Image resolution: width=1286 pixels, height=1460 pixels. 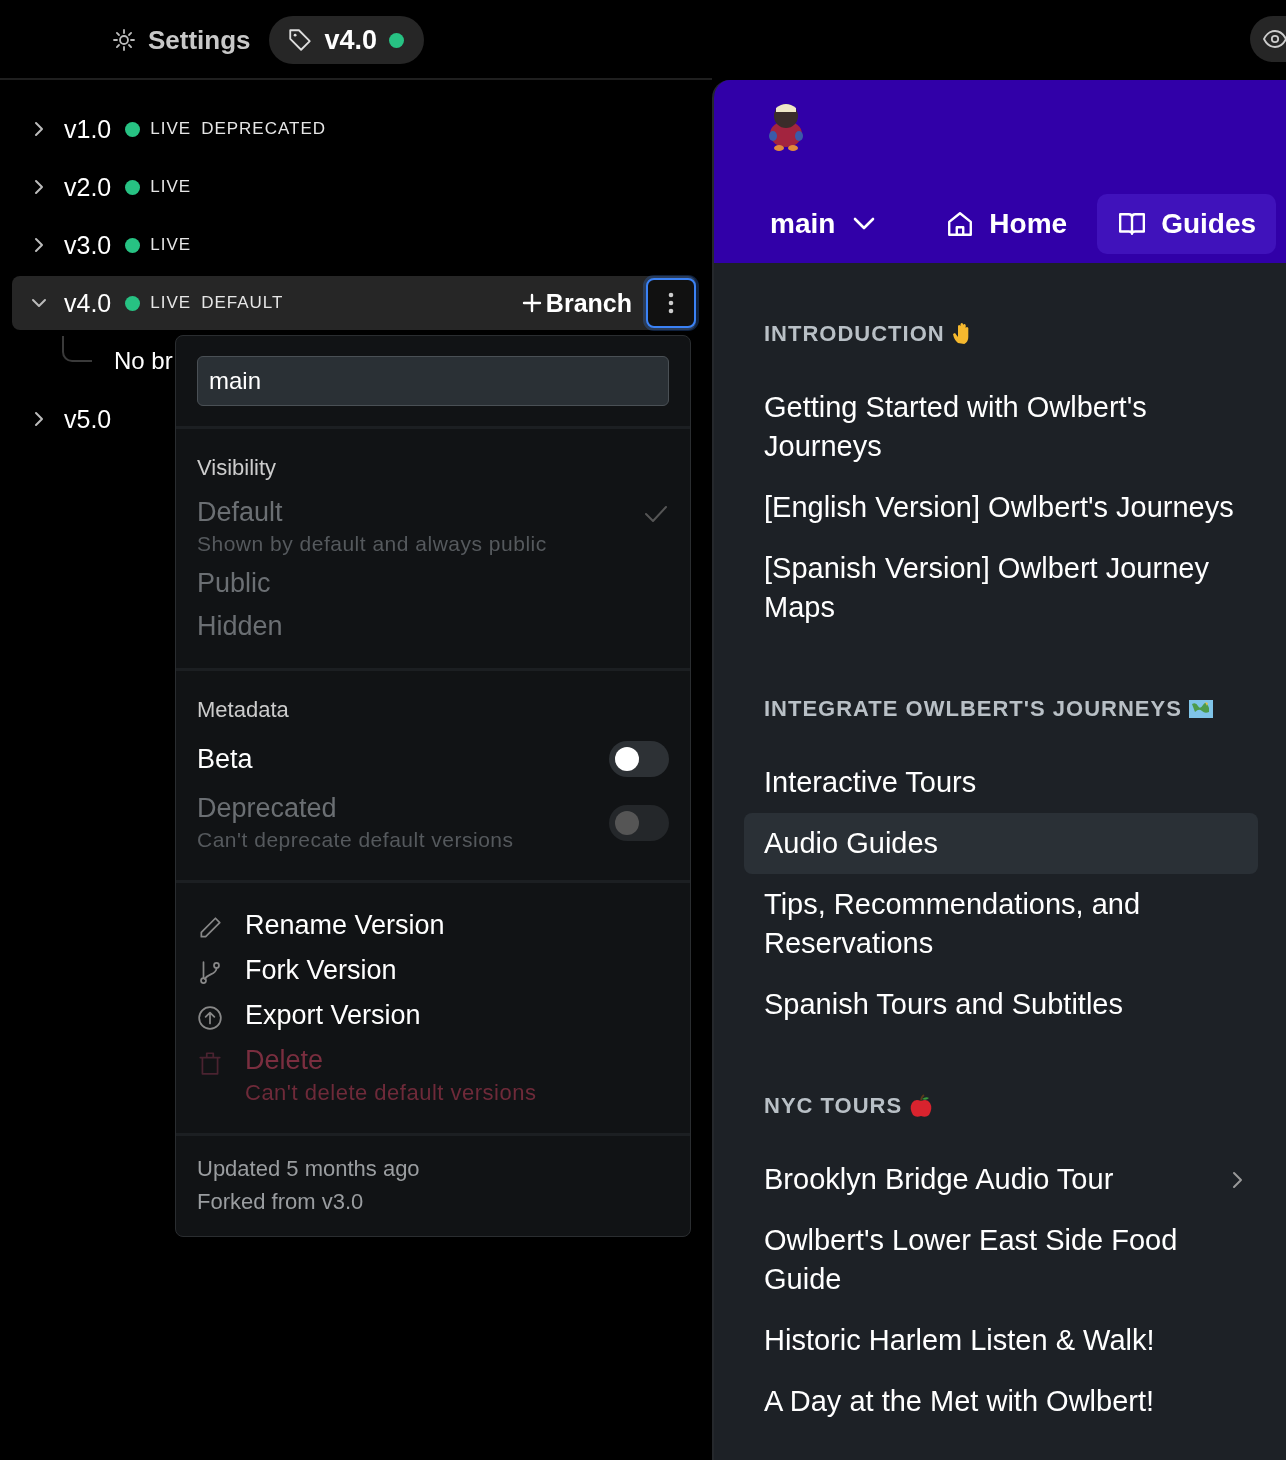 I want to click on option-description: Shown by default and always public, so click(x=372, y=544).